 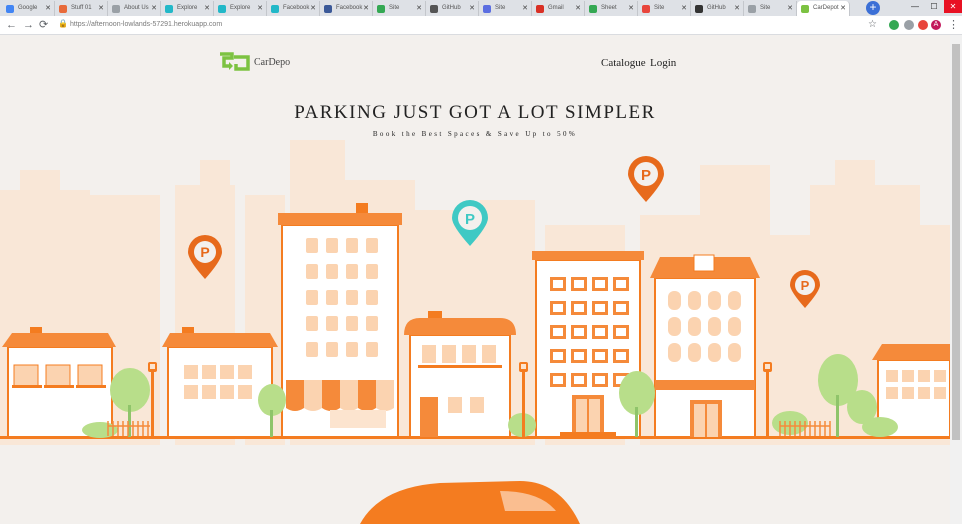 I want to click on minimize-button: —, so click(x=915, y=6).